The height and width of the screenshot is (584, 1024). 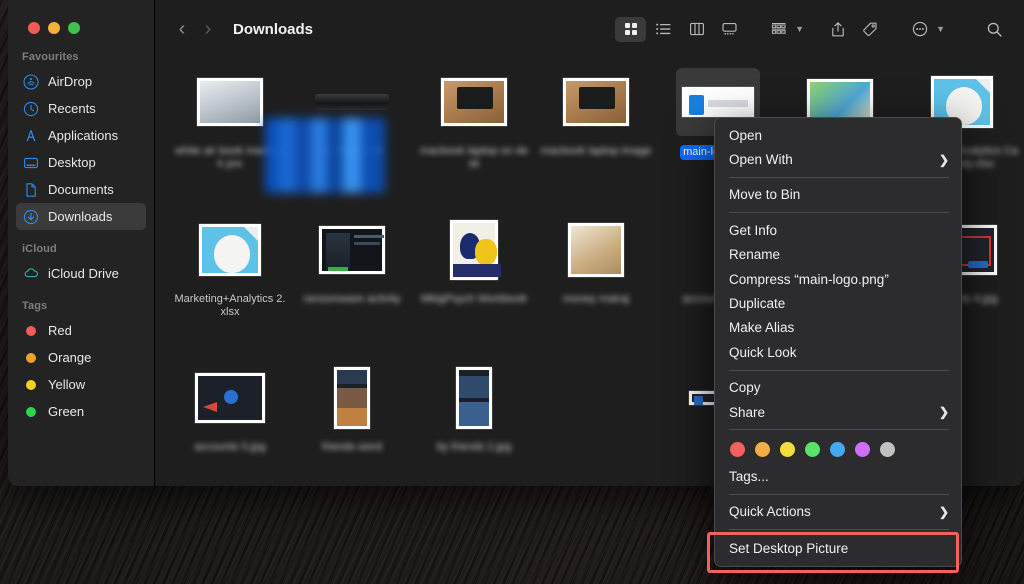 I want to click on sidebar-item-label: Green, so click(x=66, y=411).